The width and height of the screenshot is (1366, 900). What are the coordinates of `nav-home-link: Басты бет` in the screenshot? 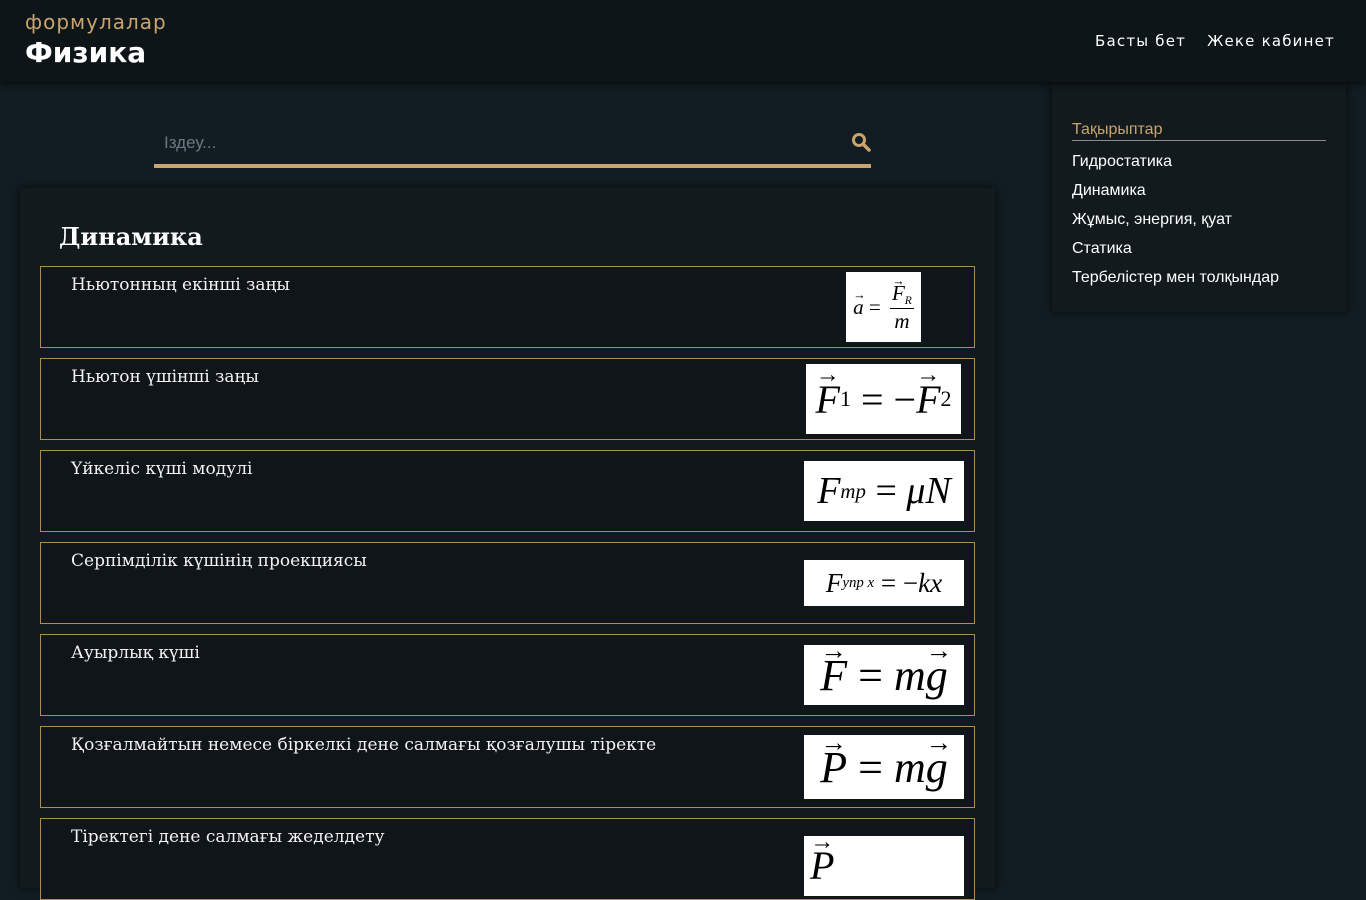 It's located at (1140, 41).